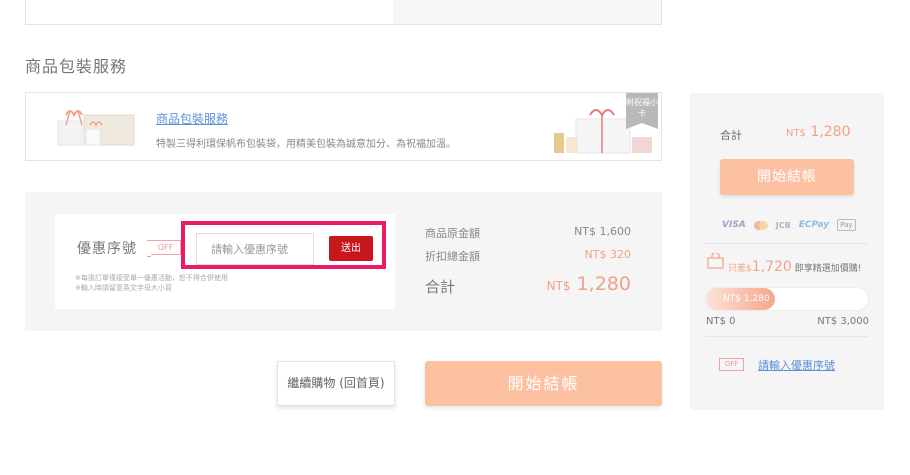  Describe the element at coordinates (642, 111) in the screenshot. I see `blessing-card-tag: 附祝福小卡` at that location.